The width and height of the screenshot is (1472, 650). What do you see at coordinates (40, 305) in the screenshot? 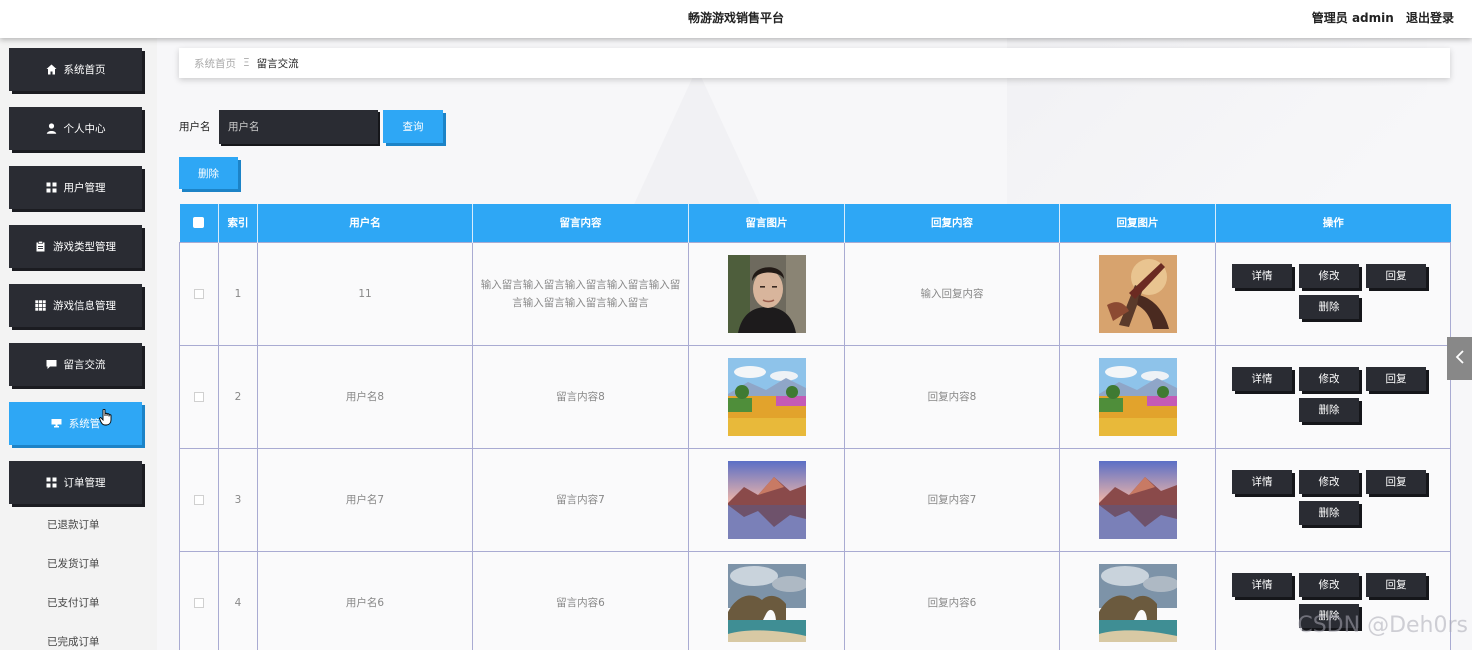
I see `grid-small-icon` at bounding box center [40, 305].